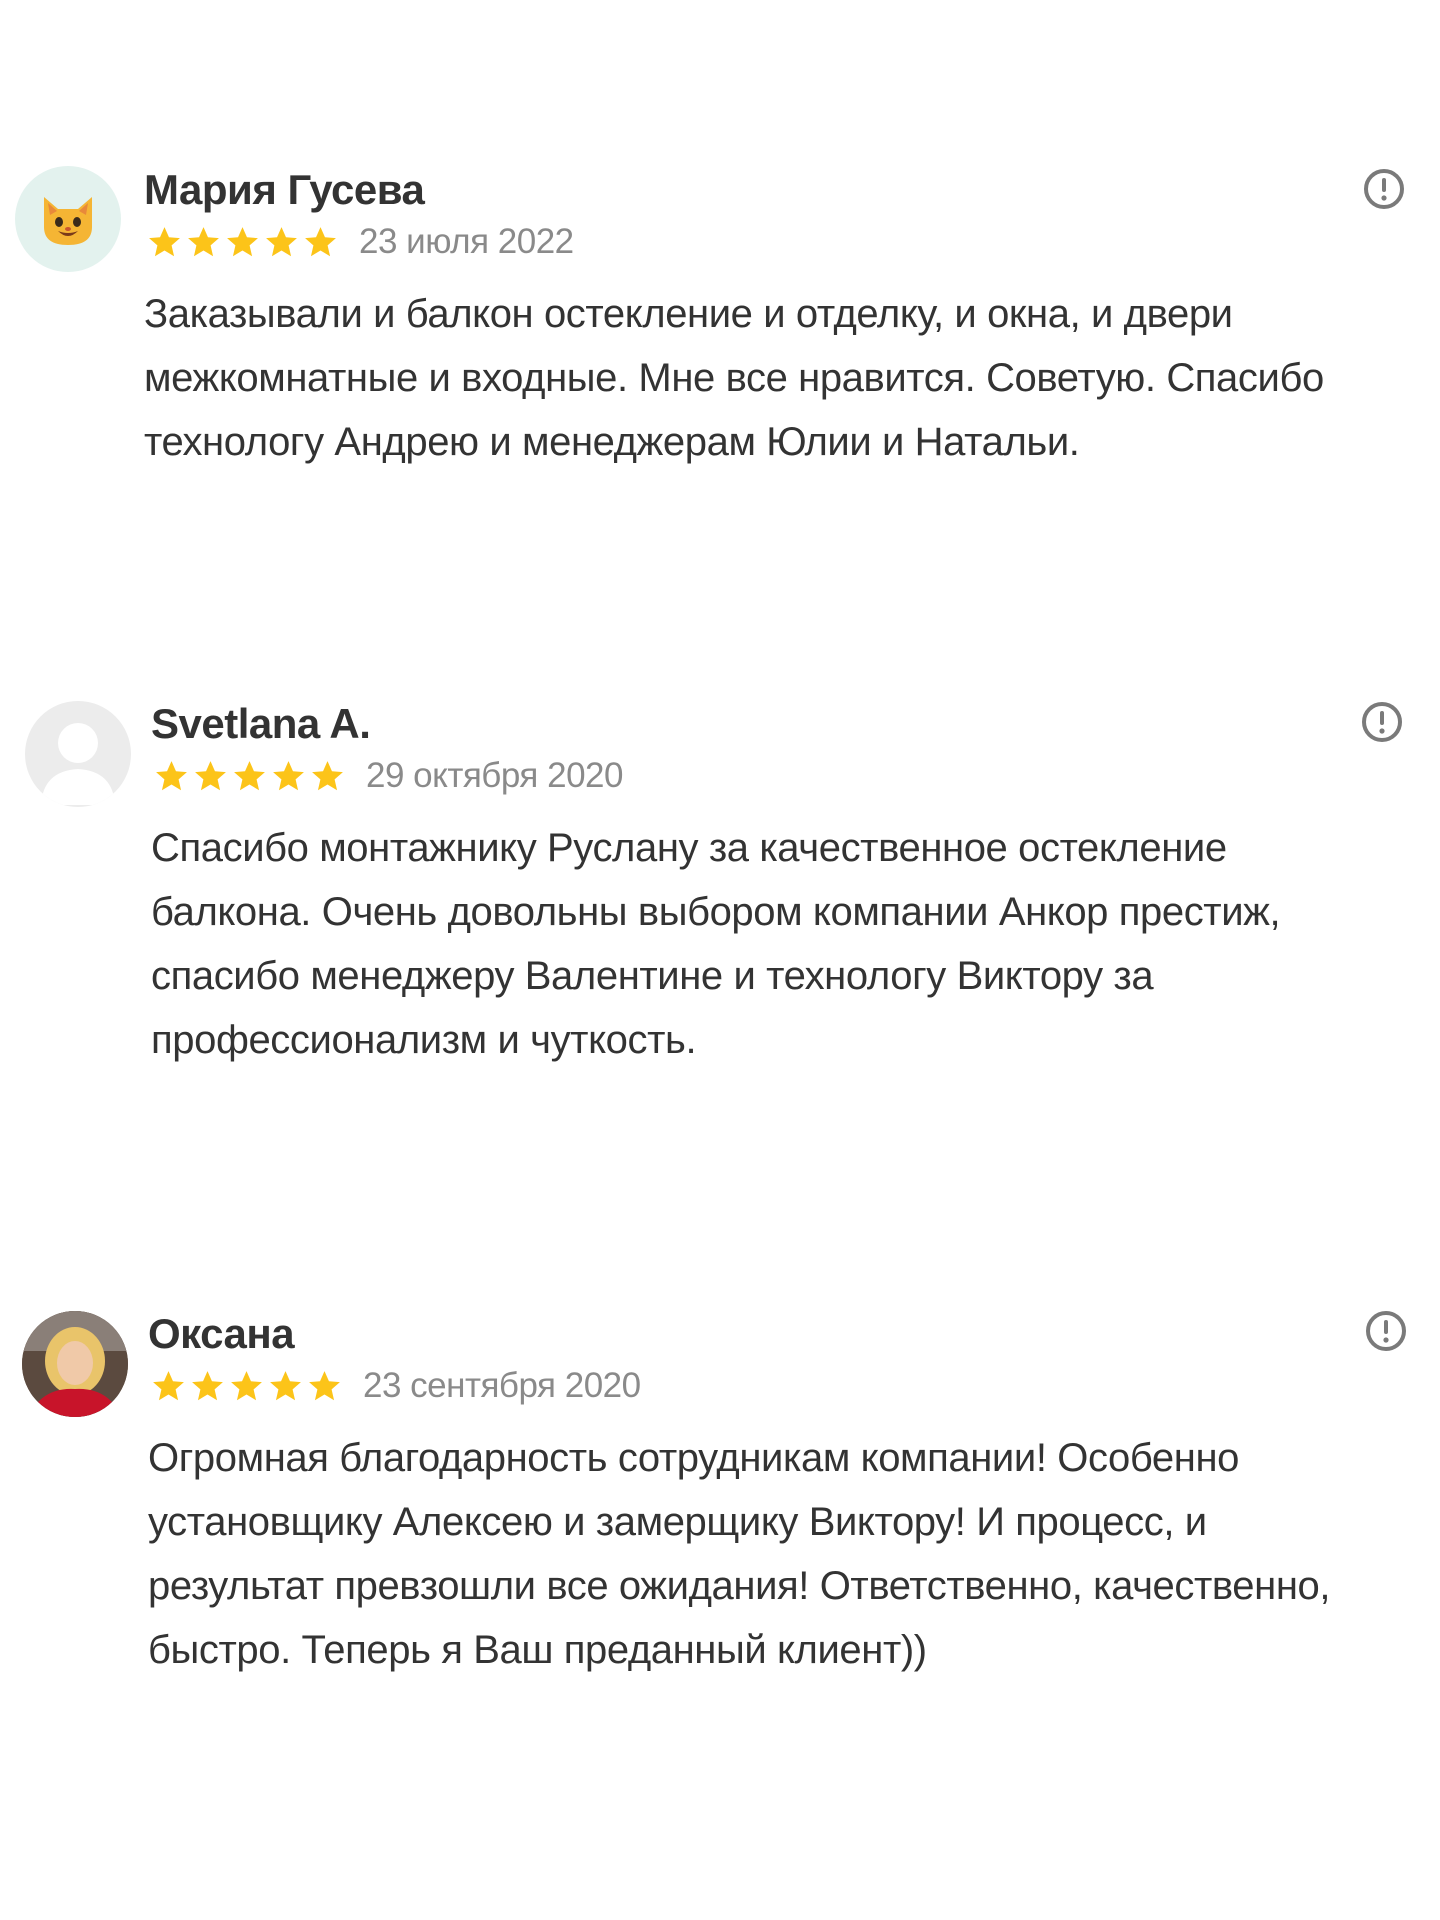 The image size is (1440, 1920). Describe the element at coordinates (466, 241) in the screenshot. I see `review-date: 23 июля 2022` at that location.